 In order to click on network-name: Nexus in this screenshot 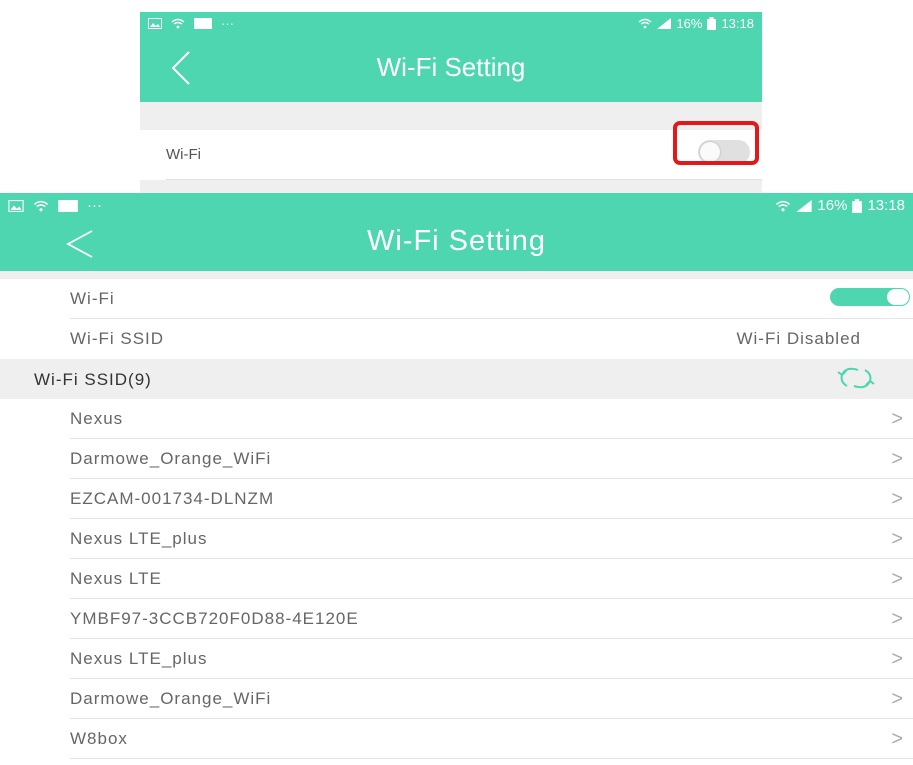, I will do `click(97, 418)`.